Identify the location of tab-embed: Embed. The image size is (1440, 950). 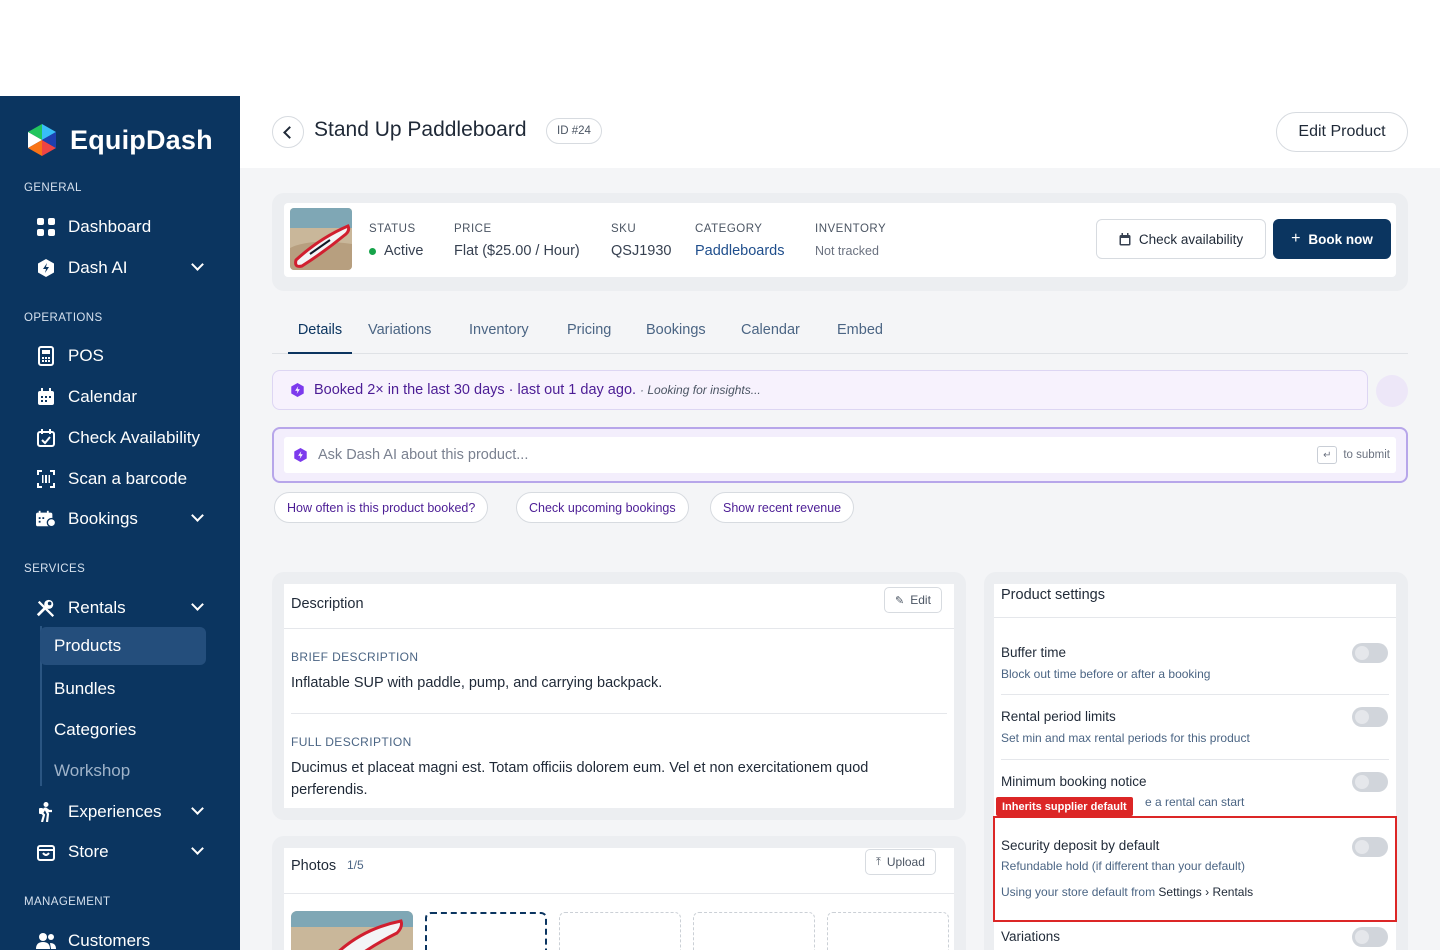
(860, 333).